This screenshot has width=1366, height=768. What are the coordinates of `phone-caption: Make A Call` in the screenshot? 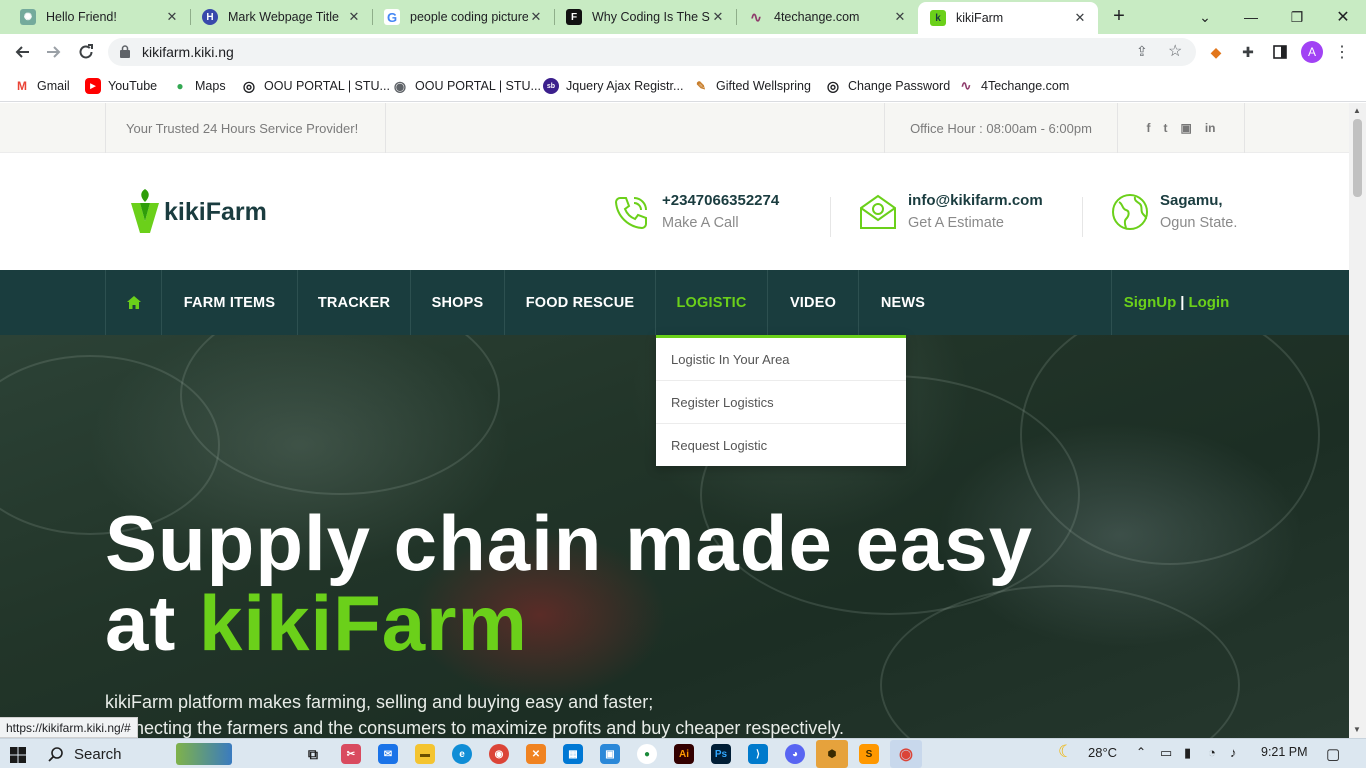 It's located at (700, 223).